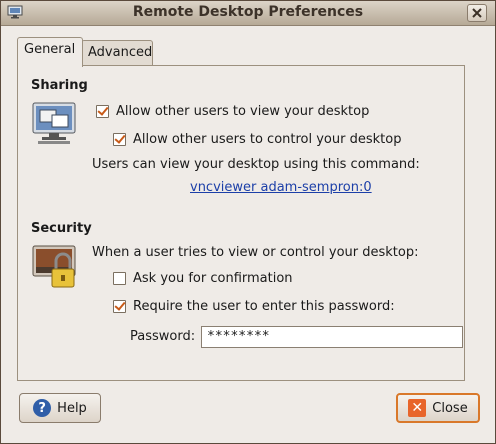  What do you see at coordinates (477, 13) in the screenshot?
I see `window-close-icon` at bounding box center [477, 13].